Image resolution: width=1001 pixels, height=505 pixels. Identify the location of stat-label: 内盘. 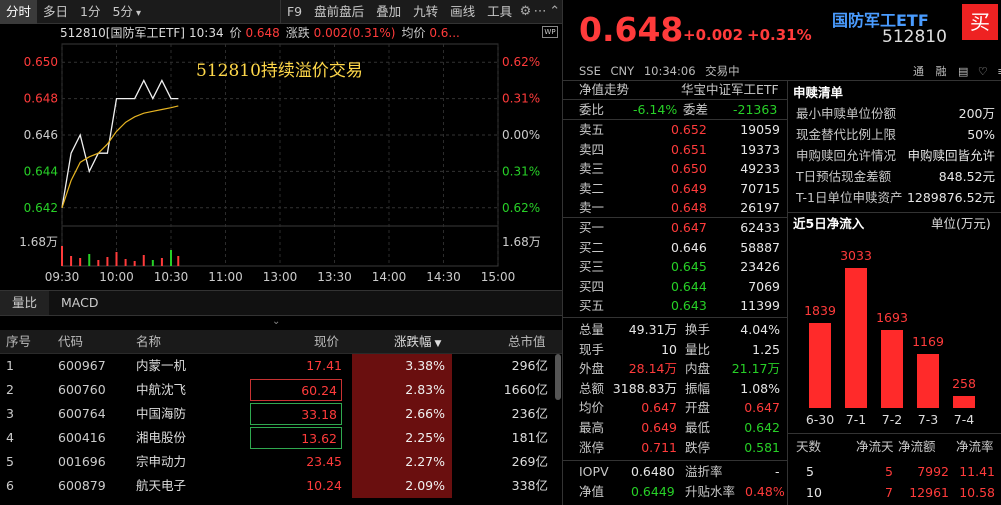
(698, 369).